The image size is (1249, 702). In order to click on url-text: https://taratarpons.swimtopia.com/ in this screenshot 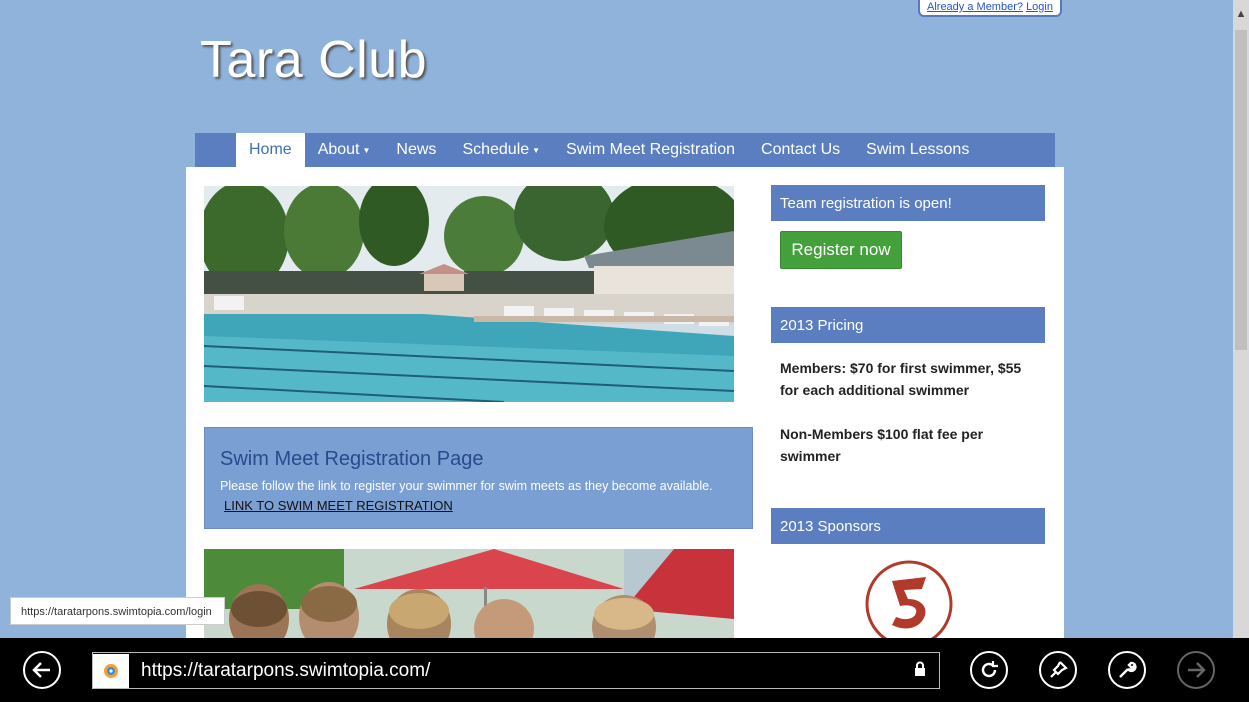, I will do `click(527, 671)`.